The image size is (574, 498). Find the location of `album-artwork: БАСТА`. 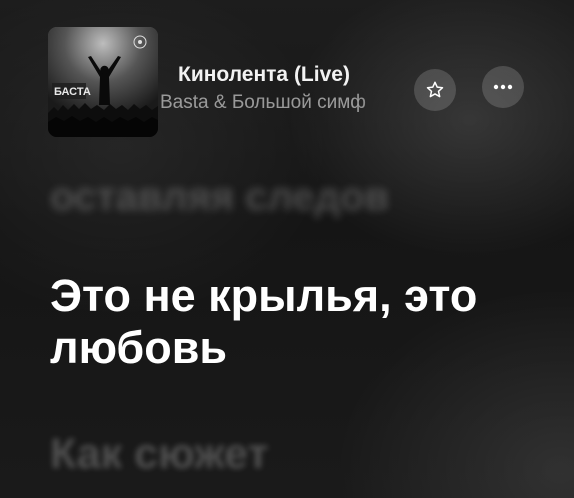

album-artwork: БАСТА is located at coordinates (103, 82).